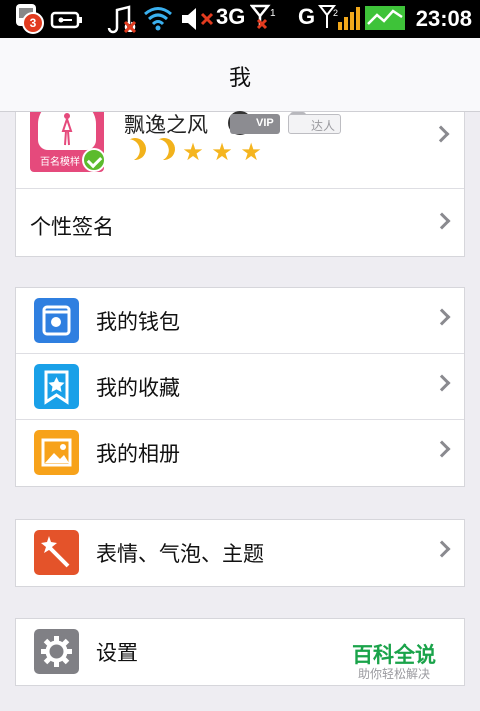  I want to click on menu-item-favorites: 我的收藏, so click(240, 387).